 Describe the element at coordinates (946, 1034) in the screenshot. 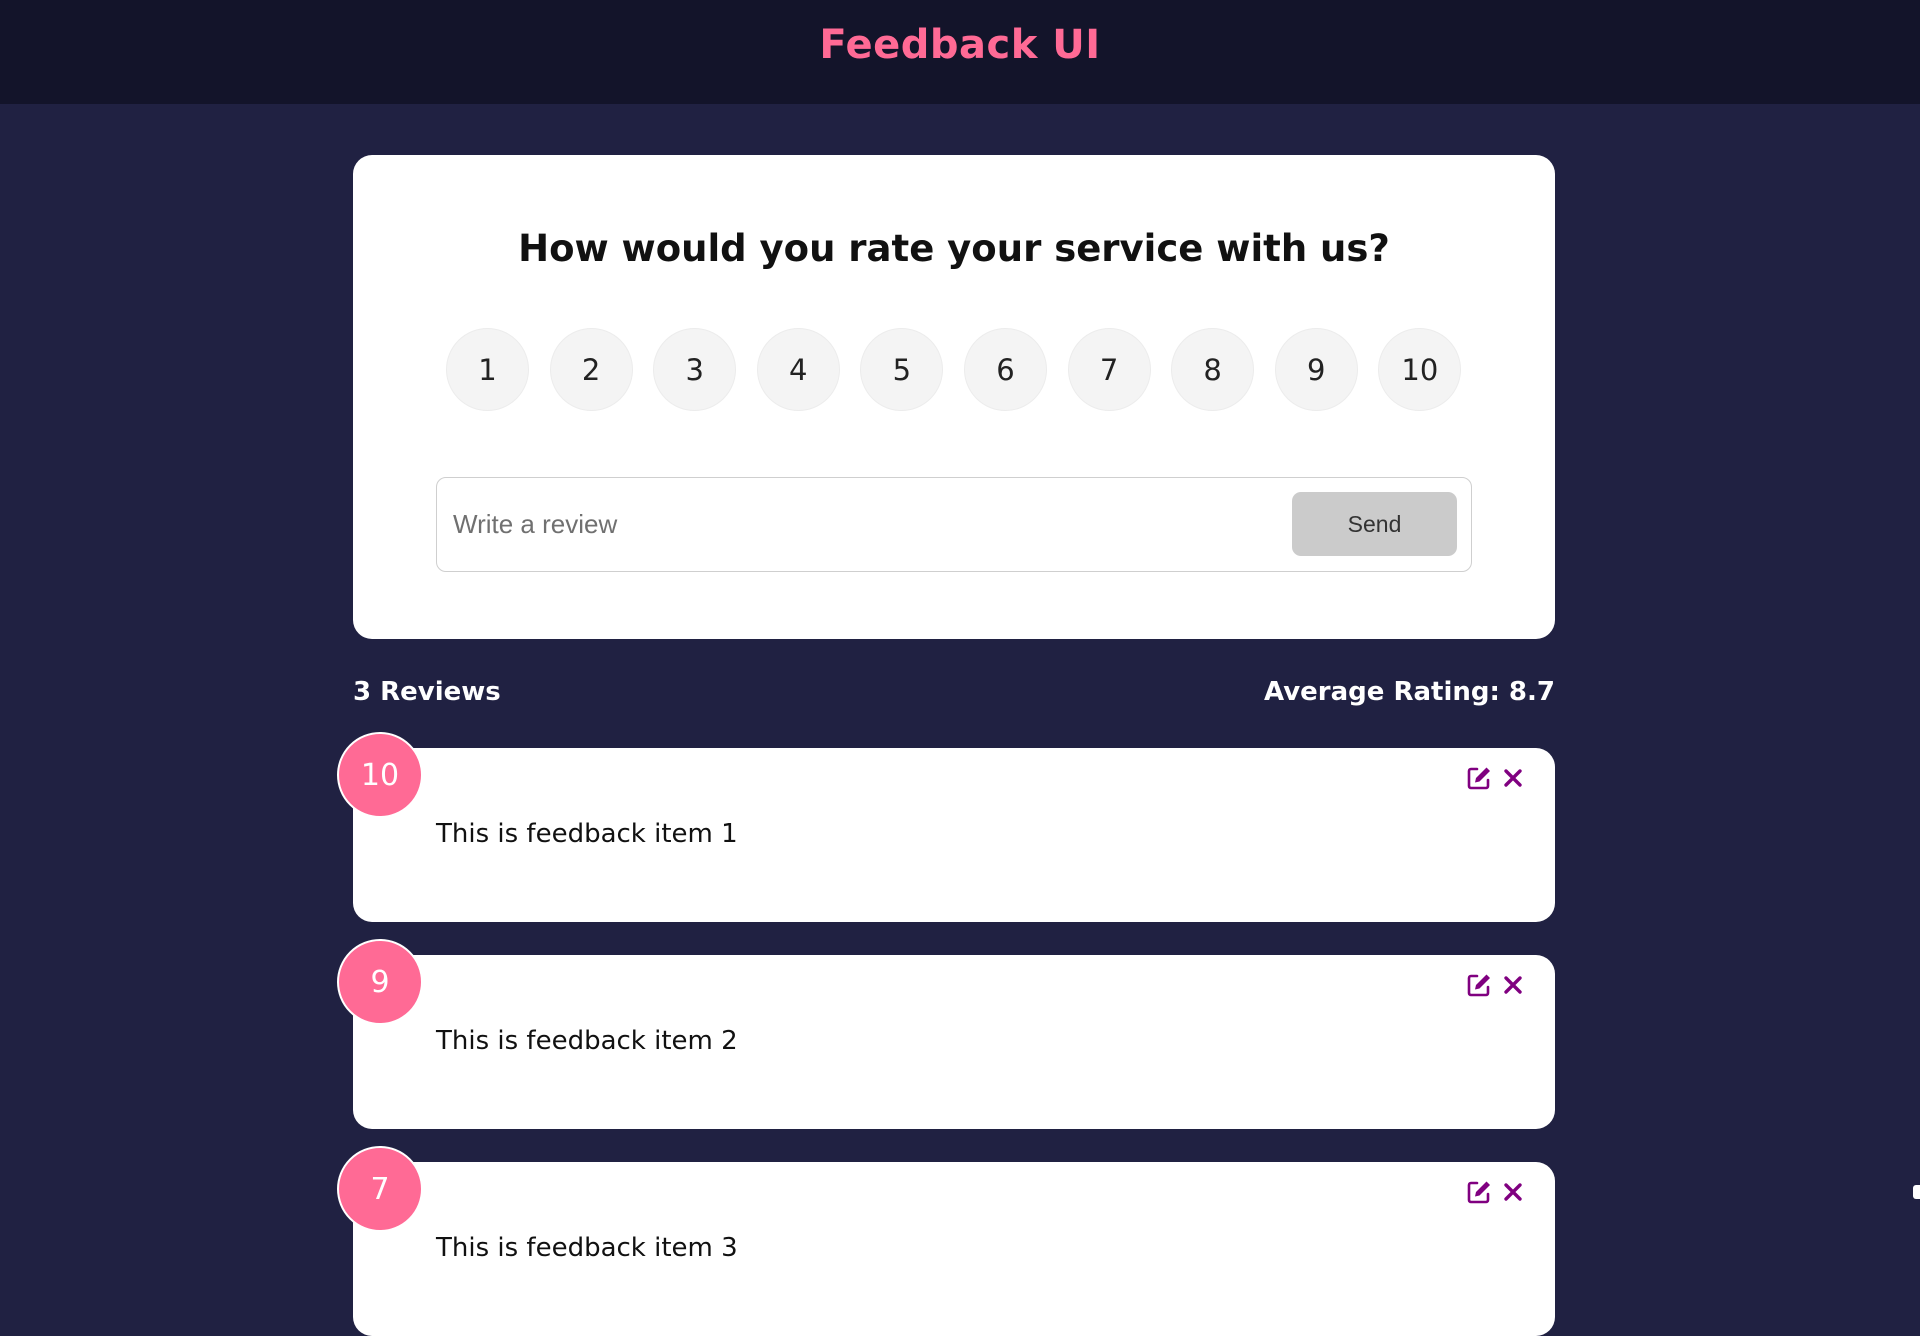

I see `feedback-item: 9 This is feedback item 2` at that location.